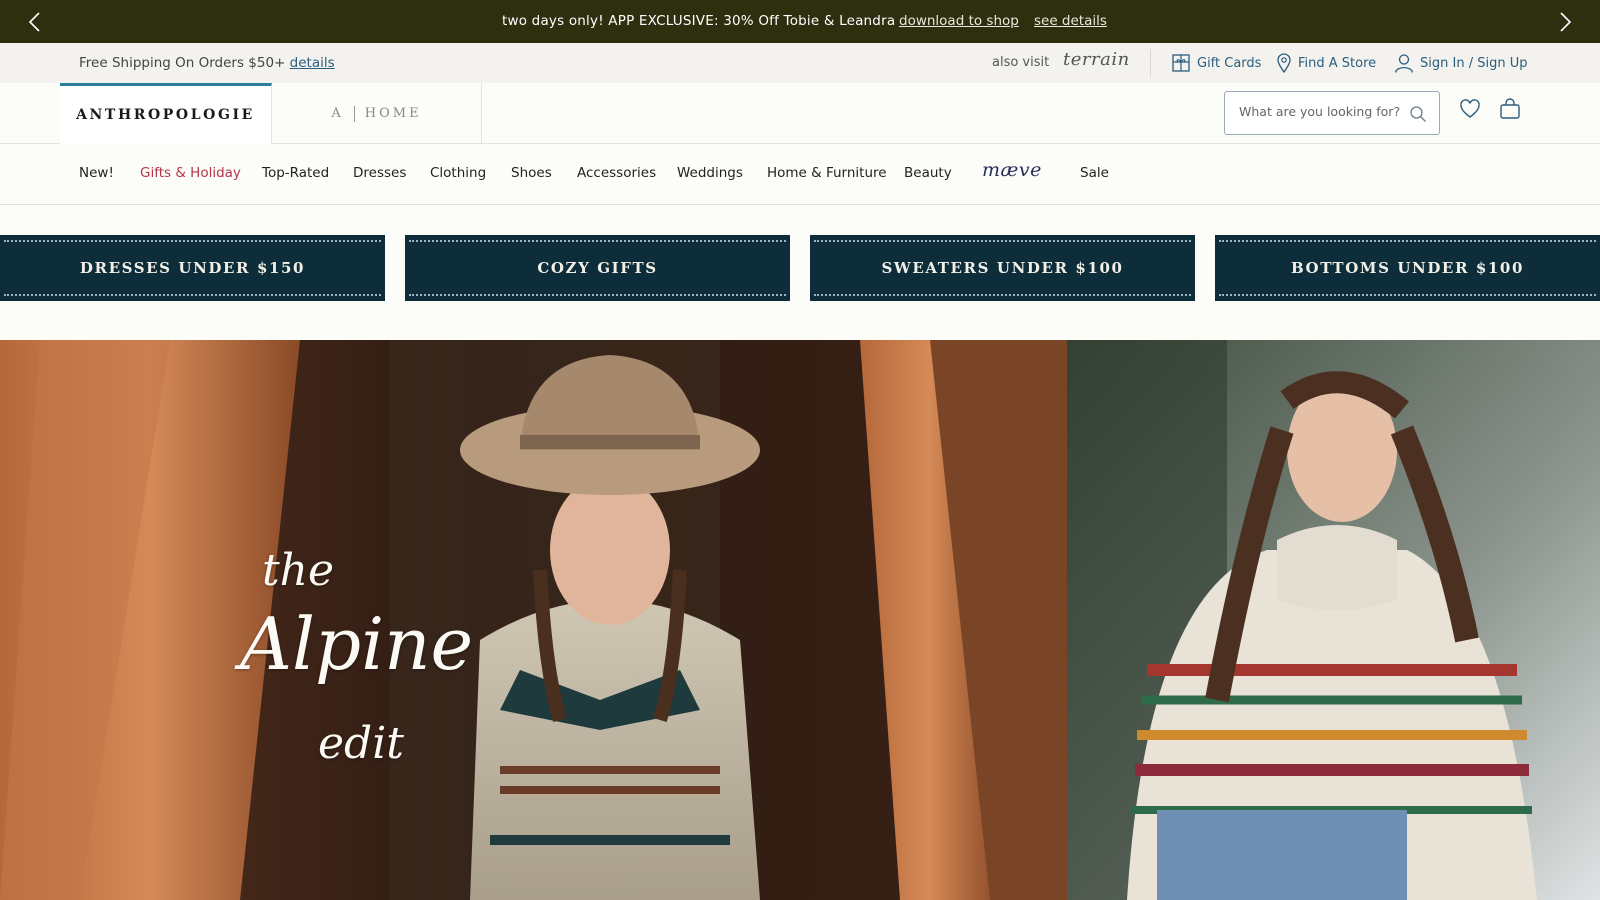 The height and width of the screenshot is (900, 1600). I want to click on shipping-text: Free Shipping On Orders $50+, so click(182, 63).